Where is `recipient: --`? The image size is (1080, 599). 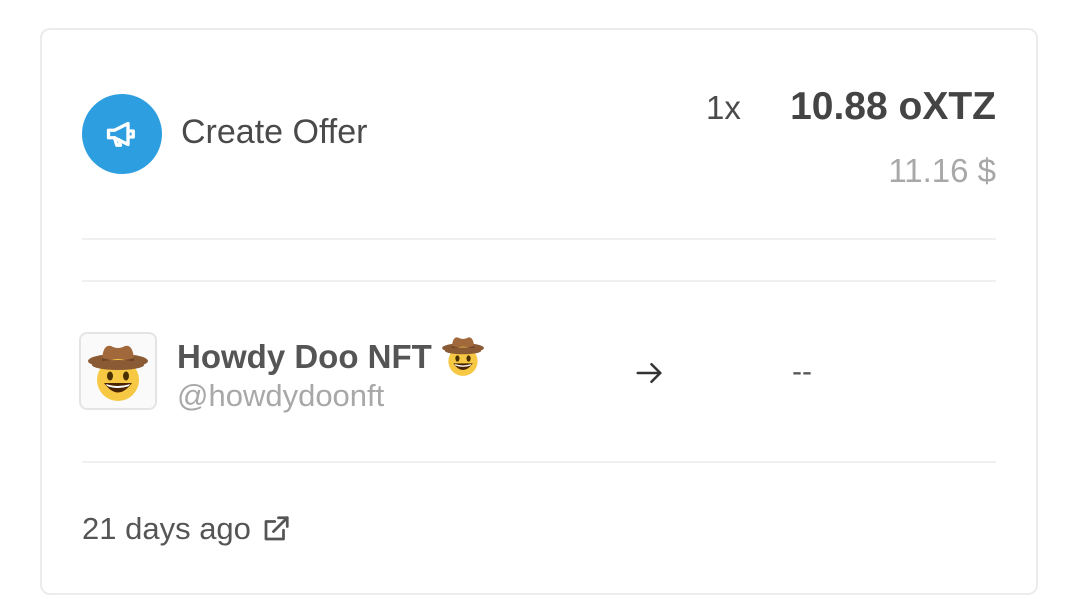 recipient: -- is located at coordinates (802, 371).